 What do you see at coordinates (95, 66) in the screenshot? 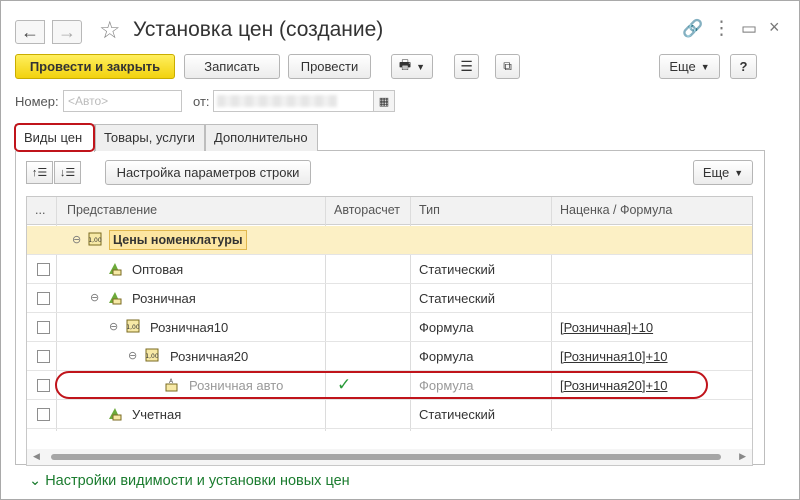
I see `post-and-close-button: Провести и закрыть` at bounding box center [95, 66].